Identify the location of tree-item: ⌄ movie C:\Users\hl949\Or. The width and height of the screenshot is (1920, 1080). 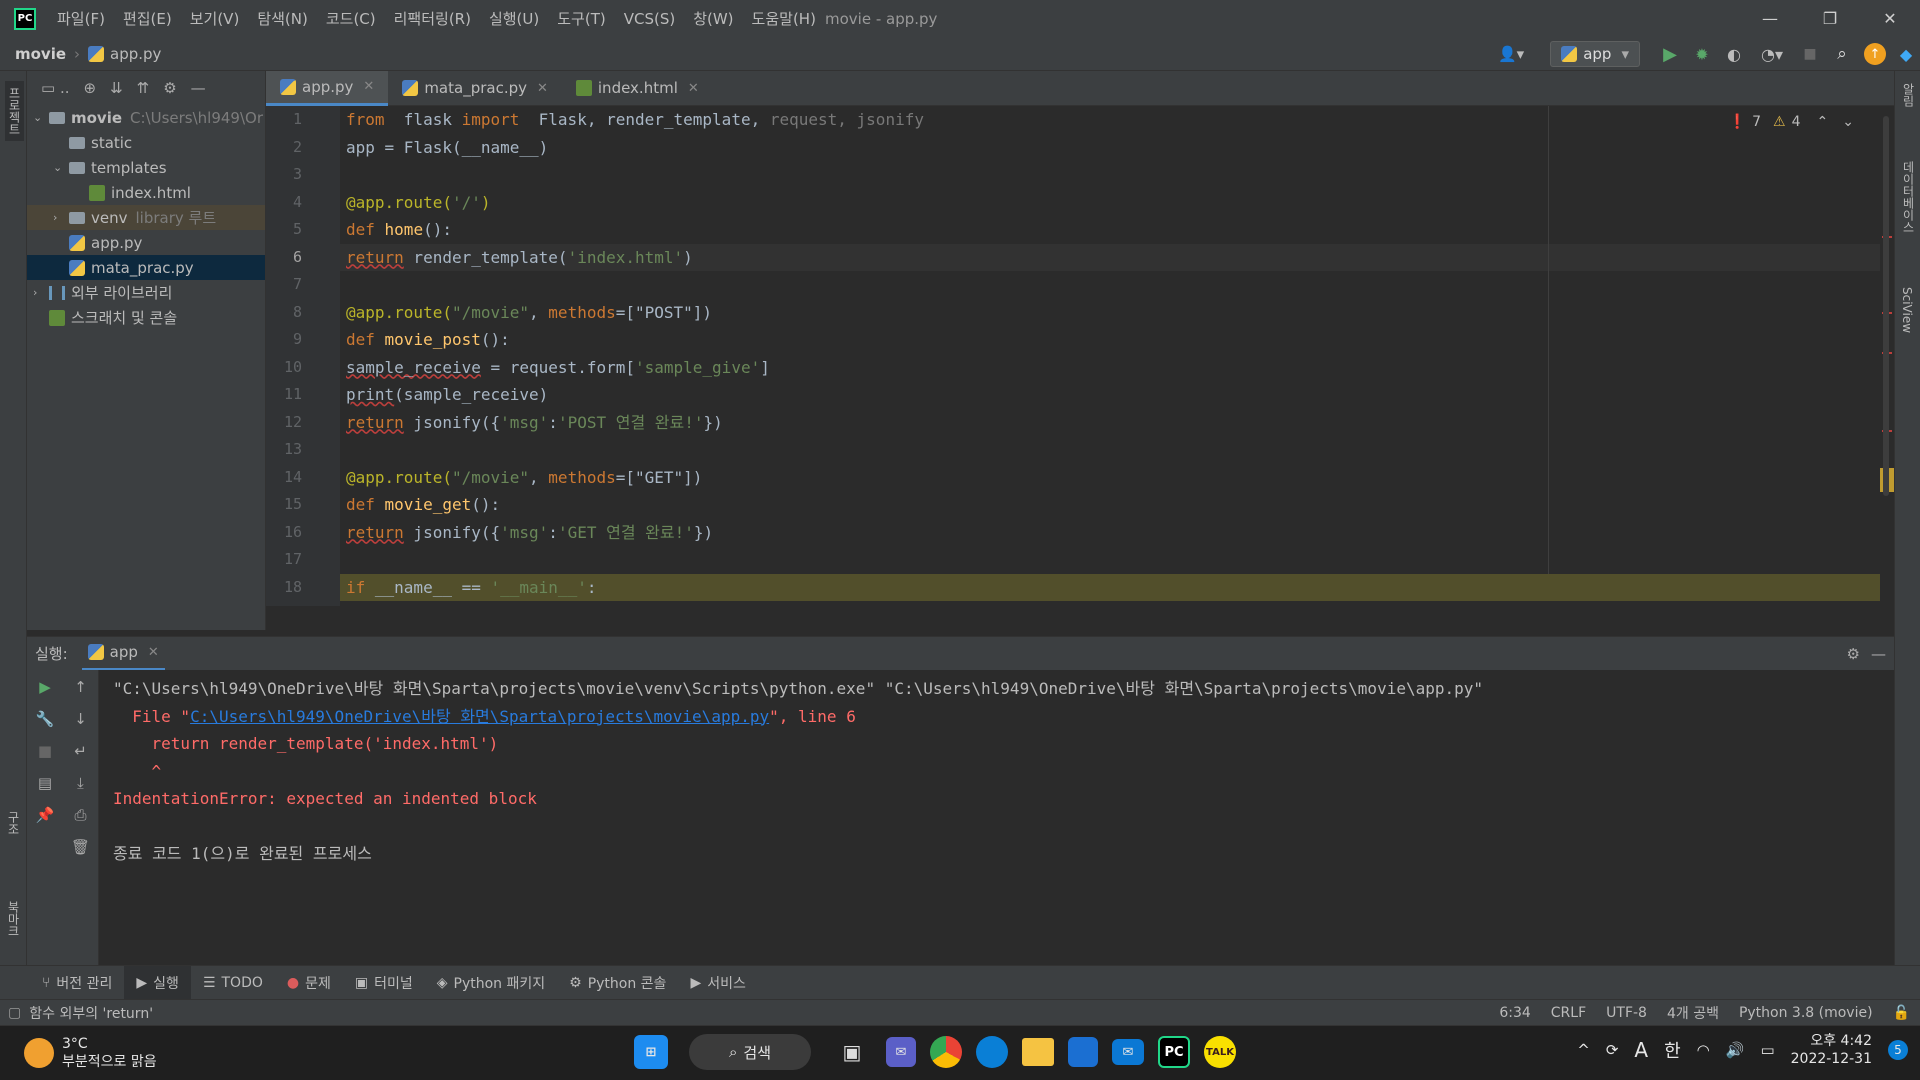
(146, 117).